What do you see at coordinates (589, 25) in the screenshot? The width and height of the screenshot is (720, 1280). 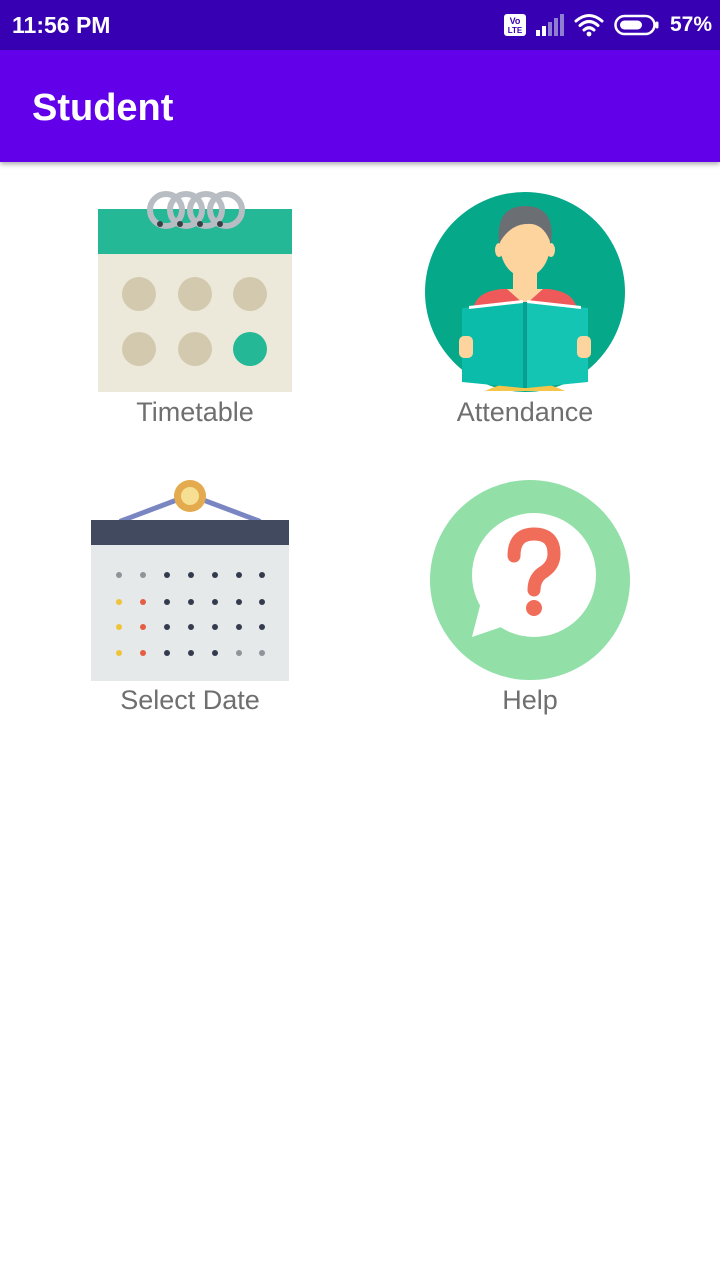 I see `wifi-icon` at bounding box center [589, 25].